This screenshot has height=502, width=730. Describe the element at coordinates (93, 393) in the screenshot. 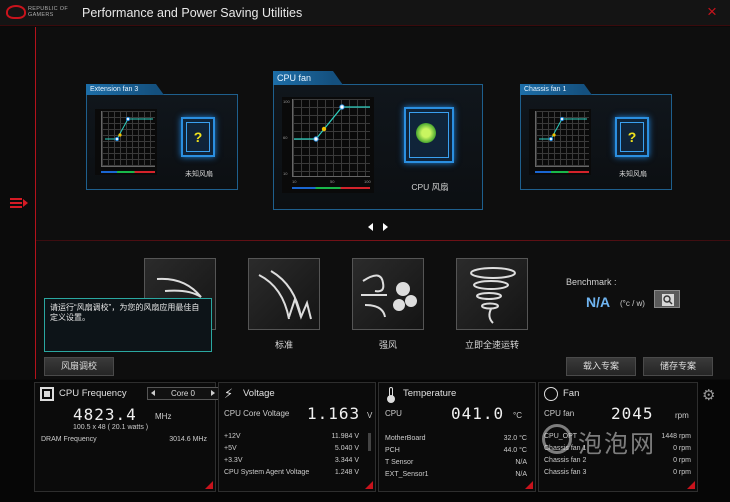

I see `cpu-frequency-title: CPU Frequency` at that location.